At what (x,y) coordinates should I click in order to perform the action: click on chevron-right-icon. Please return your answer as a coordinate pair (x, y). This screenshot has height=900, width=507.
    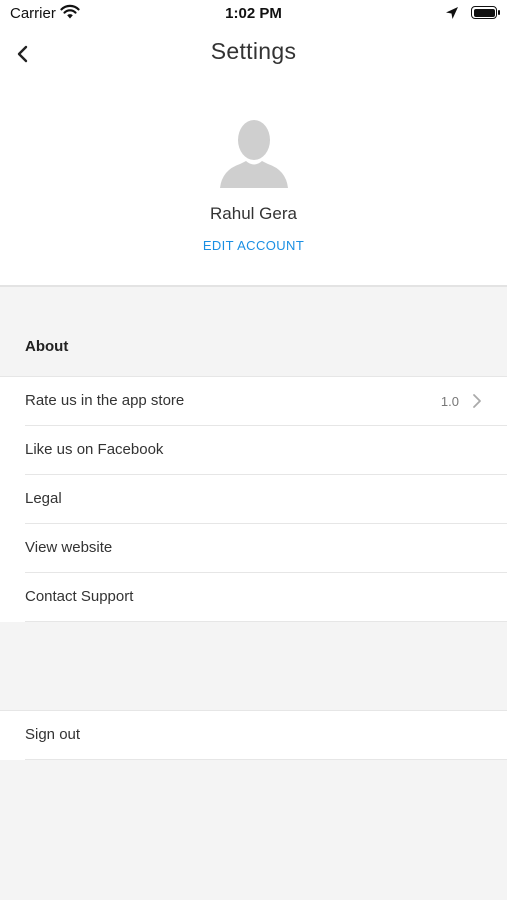
    Looking at the image, I should click on (477, 401).